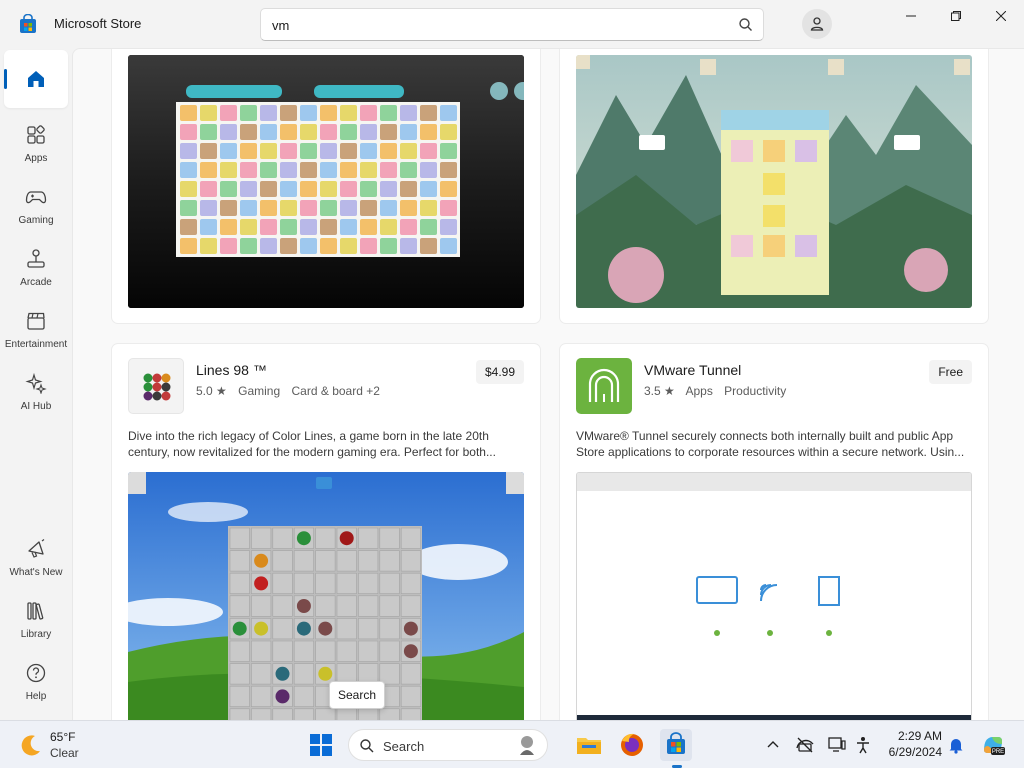  I want to click on sidebar-item-ai-hub: AI Hub, so click(36, 389).